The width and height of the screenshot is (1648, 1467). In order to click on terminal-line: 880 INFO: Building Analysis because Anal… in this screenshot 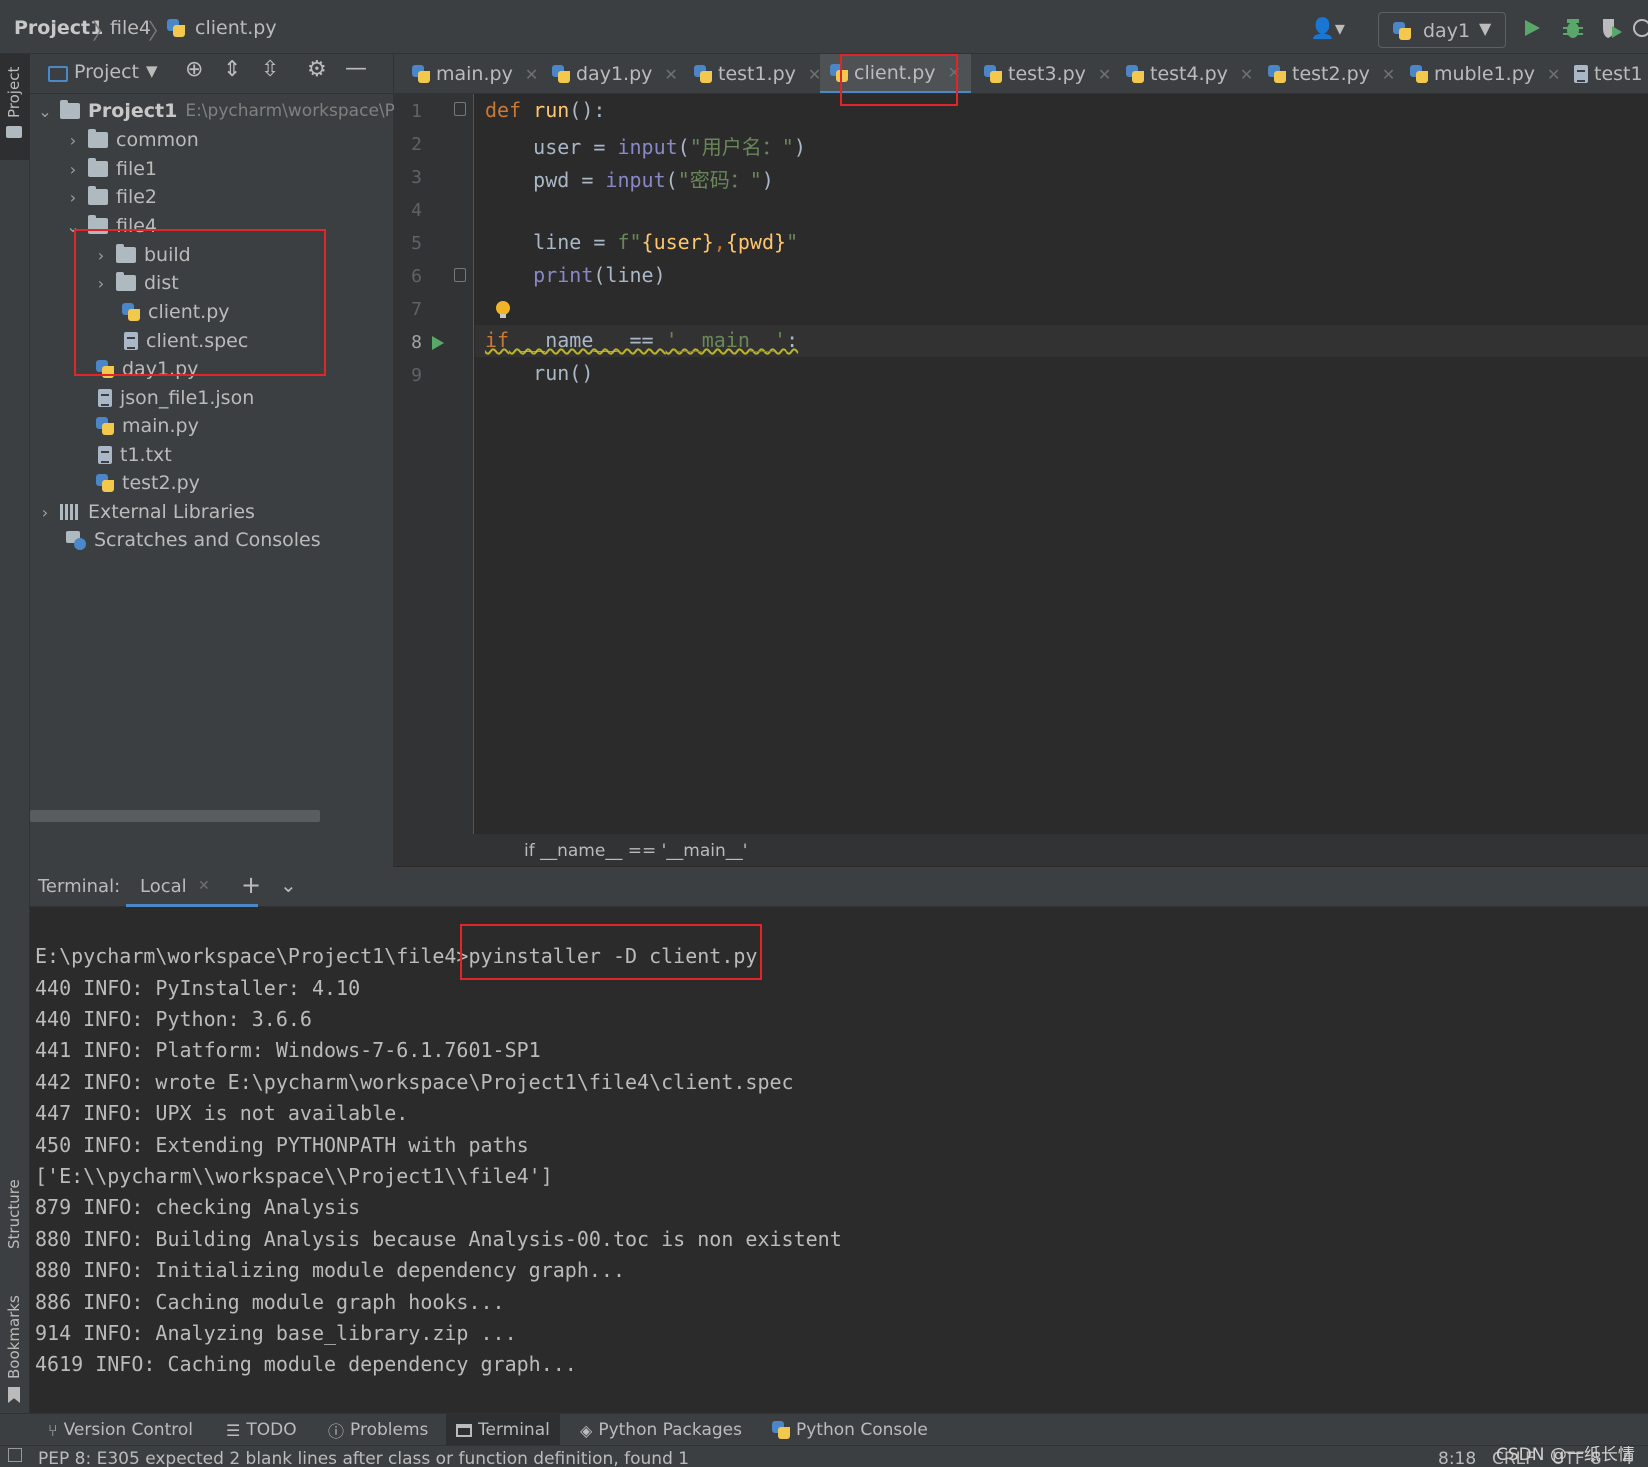, I will do `click(438, 1239)`.